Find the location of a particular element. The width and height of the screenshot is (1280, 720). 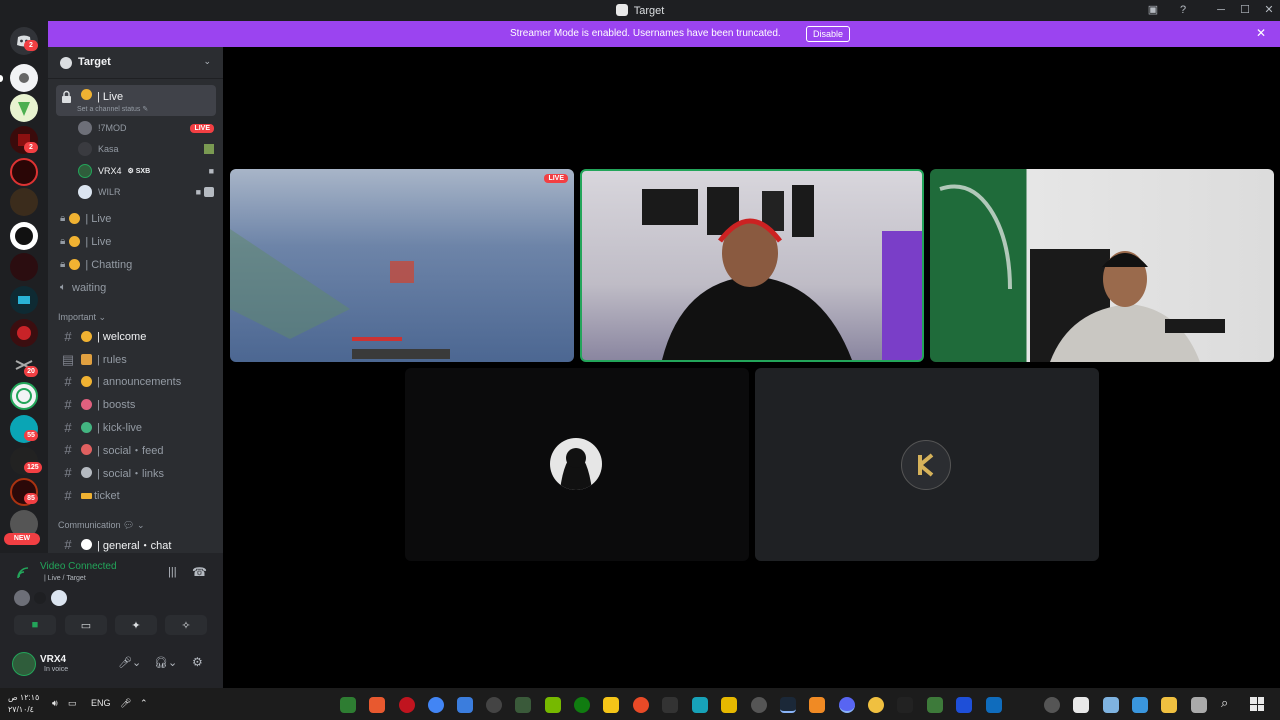

language-indicator: ENG is located at coordinates (101, 703).